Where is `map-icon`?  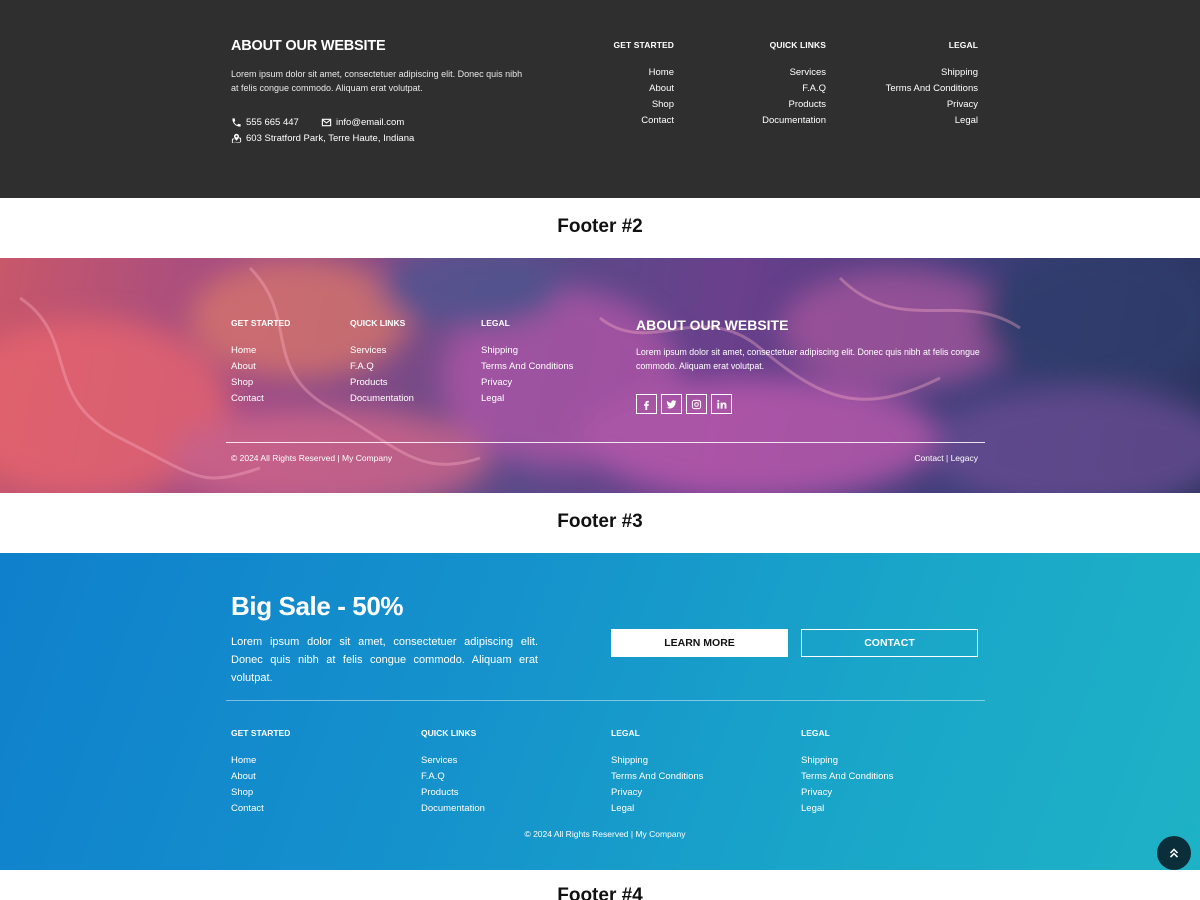
map-icon is located at coordinates (236, 138).